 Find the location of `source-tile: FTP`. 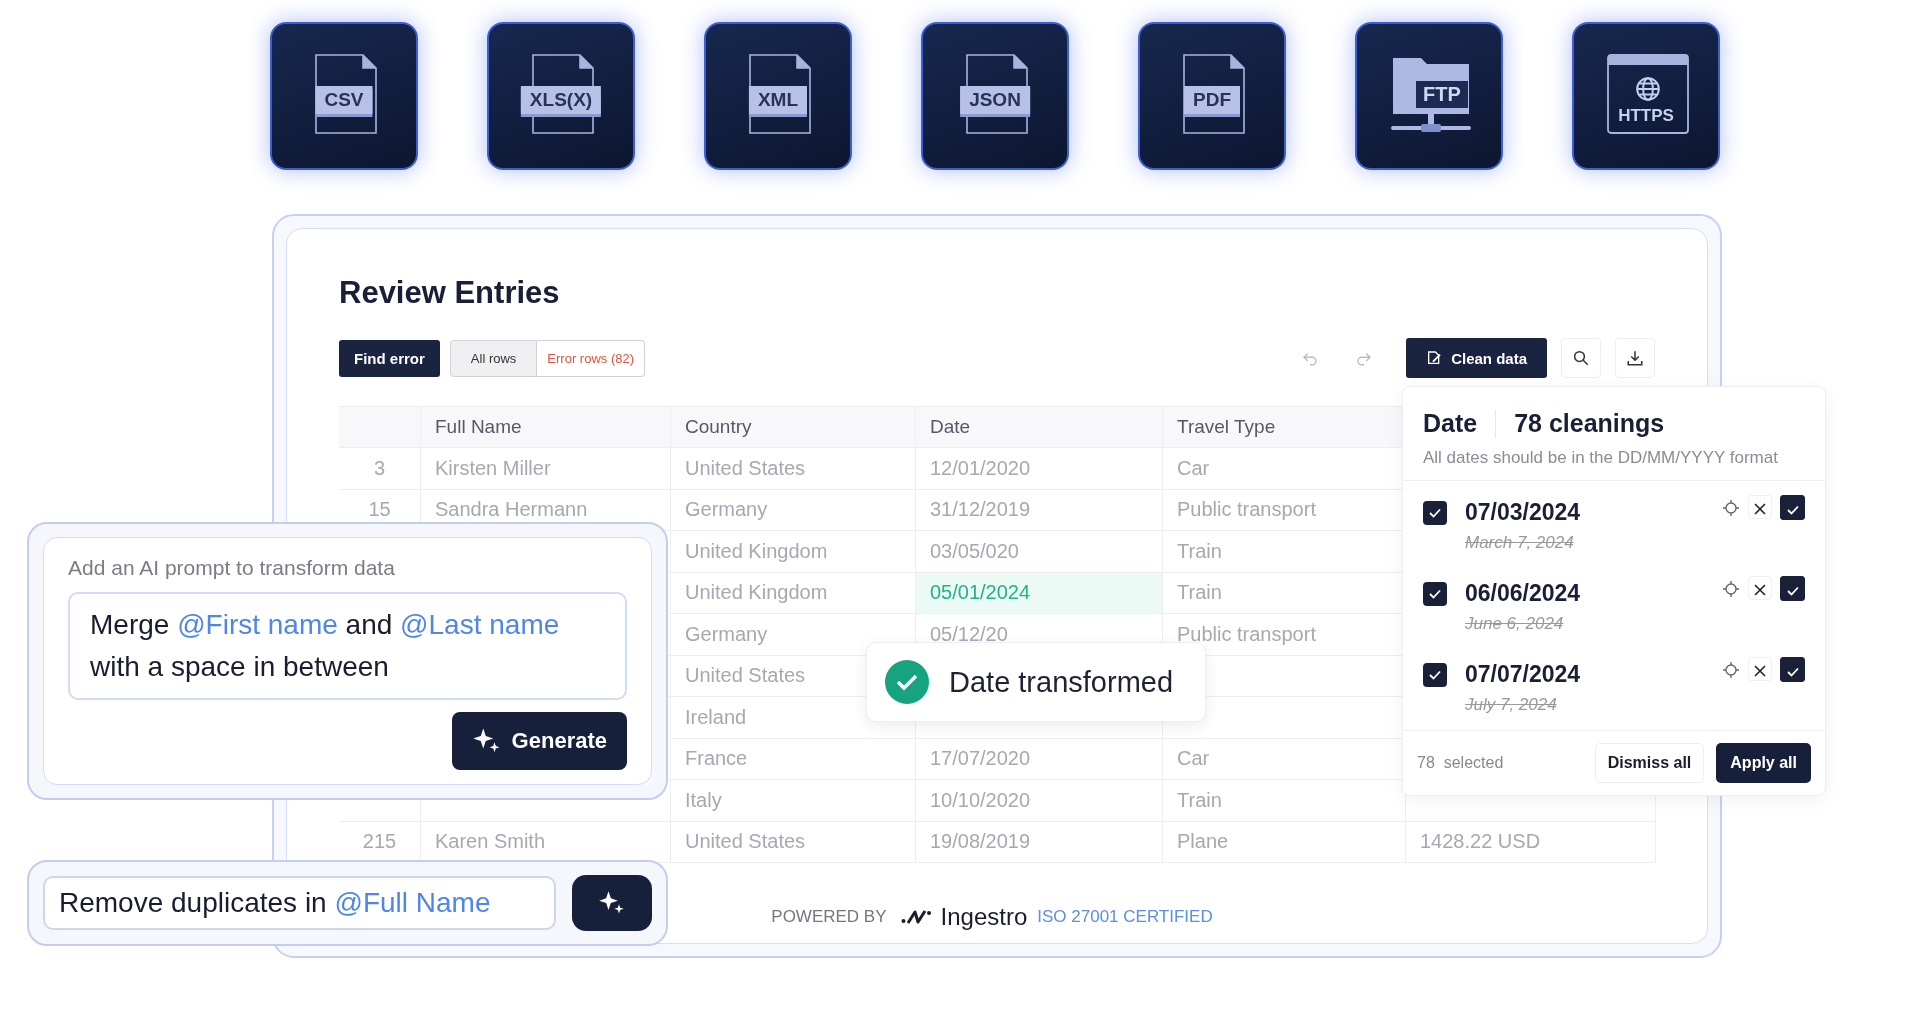

source-tile: FTP is located at coordinates (1429, 96).